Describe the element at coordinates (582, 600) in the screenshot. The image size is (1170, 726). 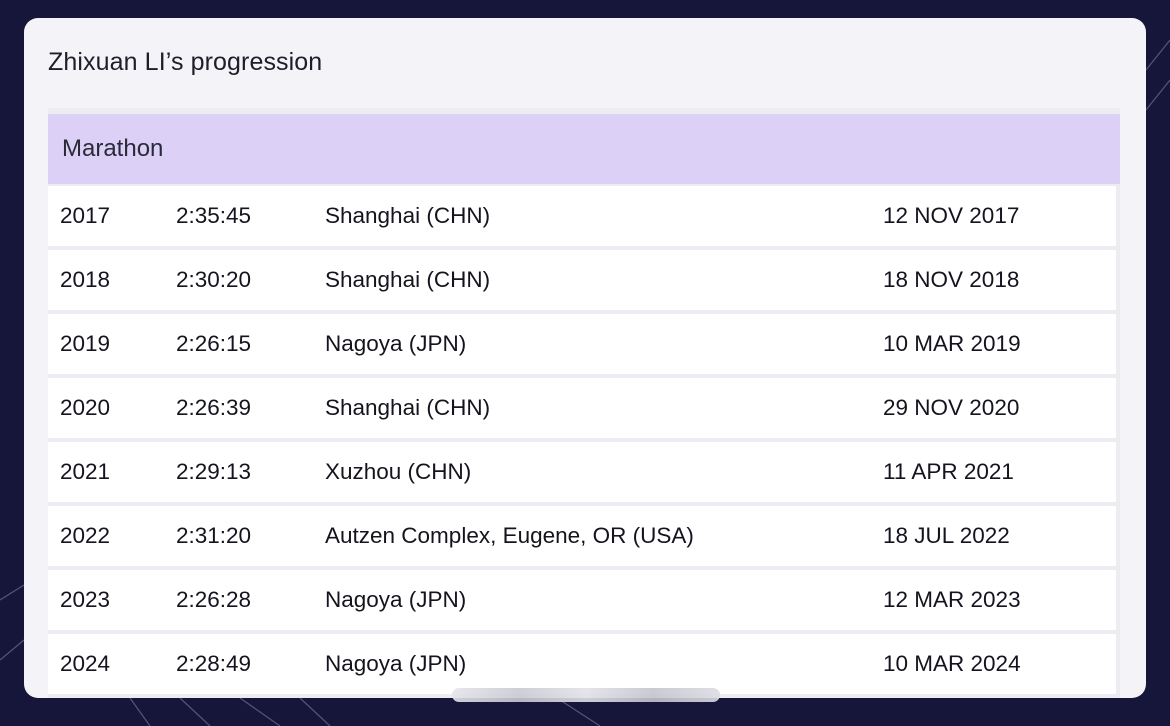
I see `table-row: 2023 2:26:28 Nagoya (JPN) 12 MAR 2023` at that location.